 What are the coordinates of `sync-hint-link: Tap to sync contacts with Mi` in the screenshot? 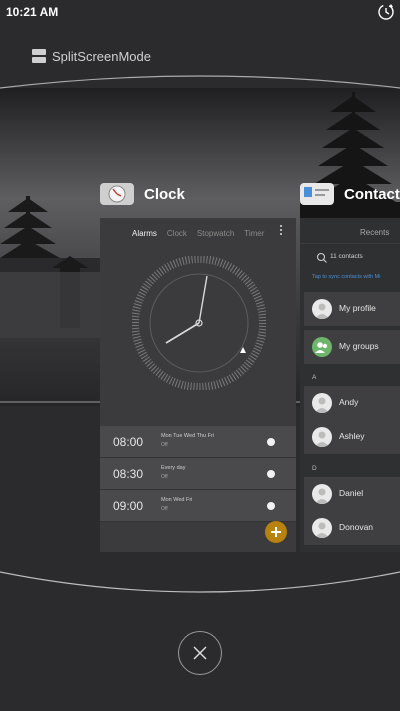 It's located at (346, 277).